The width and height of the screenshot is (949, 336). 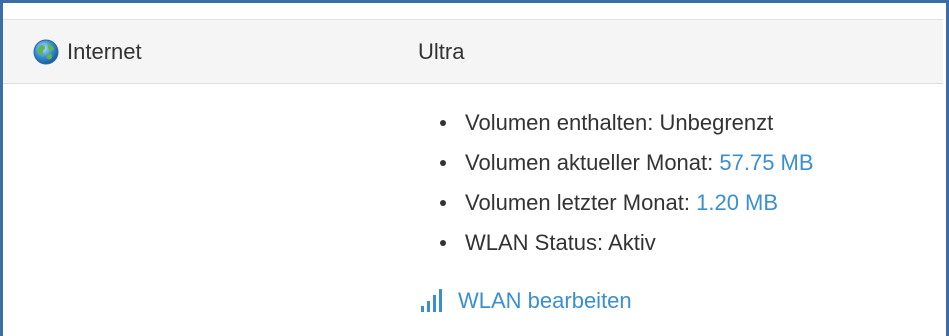 I want to click on wlan-edit-link: WLAN bearbeiten, so click(x=526, y=301).